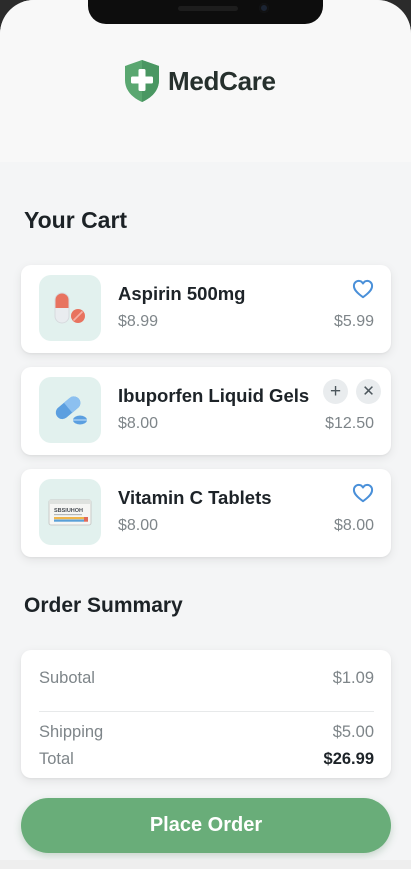  Describe the element at coordinates (67, 678) in the screenshot. I see `subtotal-label: Subotal` at that location.